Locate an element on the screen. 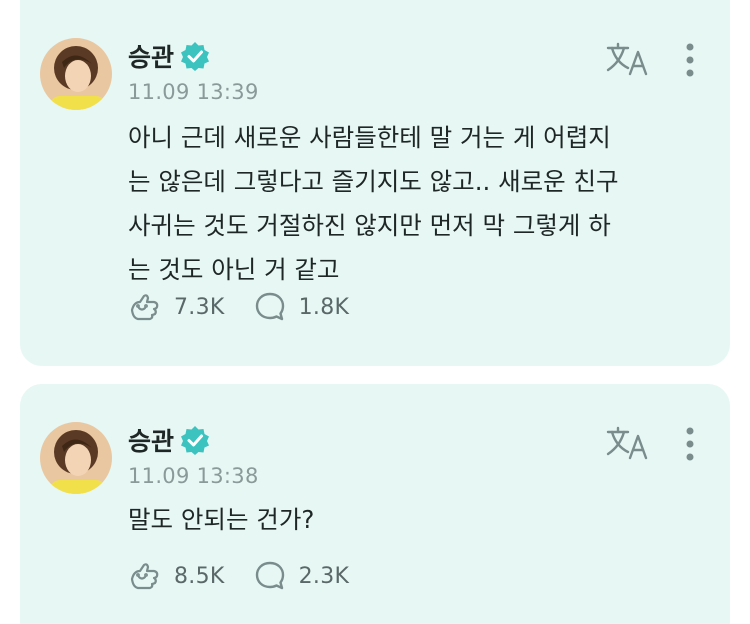 The width and height of the screenshot is (750, 624). comment-count: 1.8K is located at coordinates (324, 307).